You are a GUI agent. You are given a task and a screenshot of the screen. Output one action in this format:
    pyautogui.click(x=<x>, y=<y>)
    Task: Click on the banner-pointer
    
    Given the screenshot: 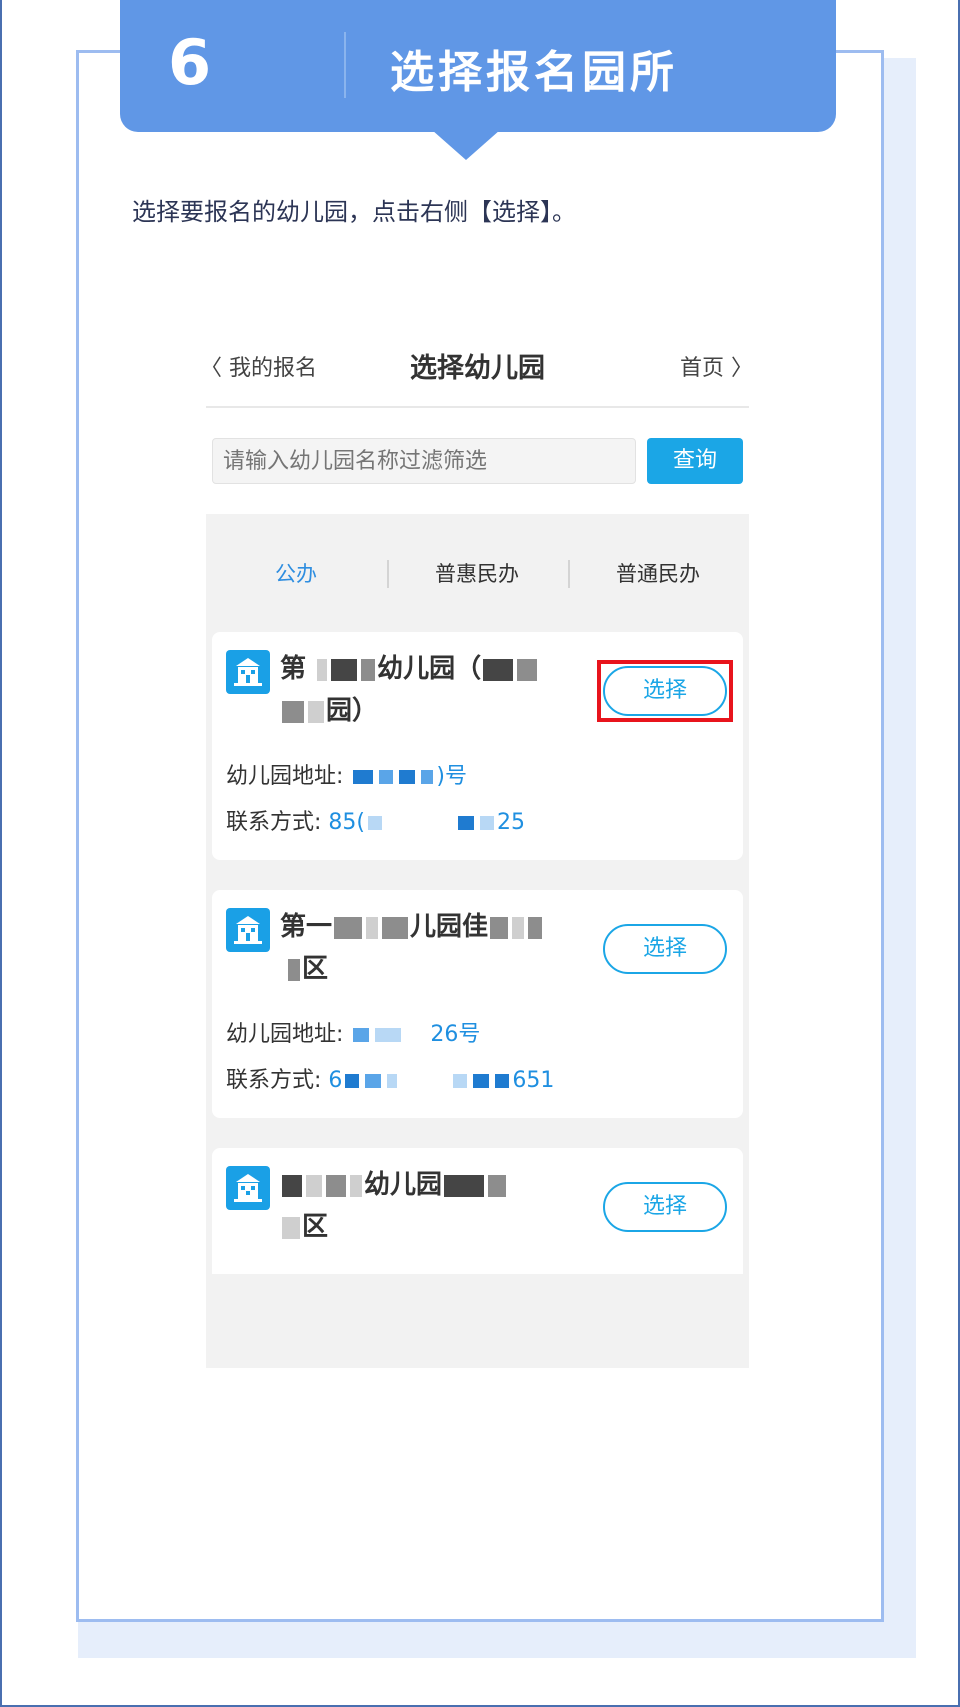 What is the action you would take?
    pyautogui.click(x=466, y=145)
    